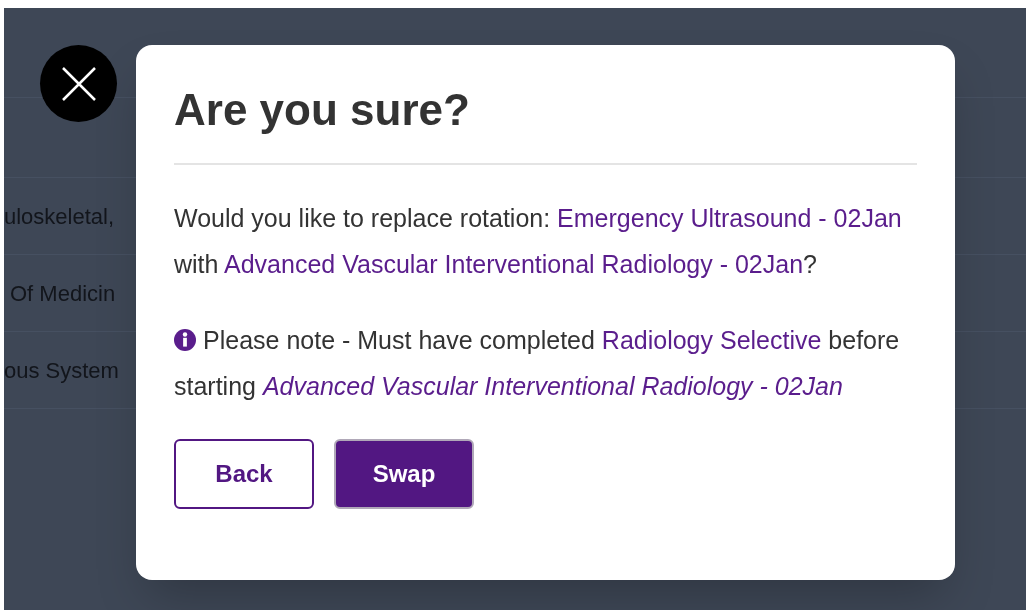 The height and width of the screenshot is (610, 1026). I want to click on rotation-link: Radiology Selective, so click(711, 340).